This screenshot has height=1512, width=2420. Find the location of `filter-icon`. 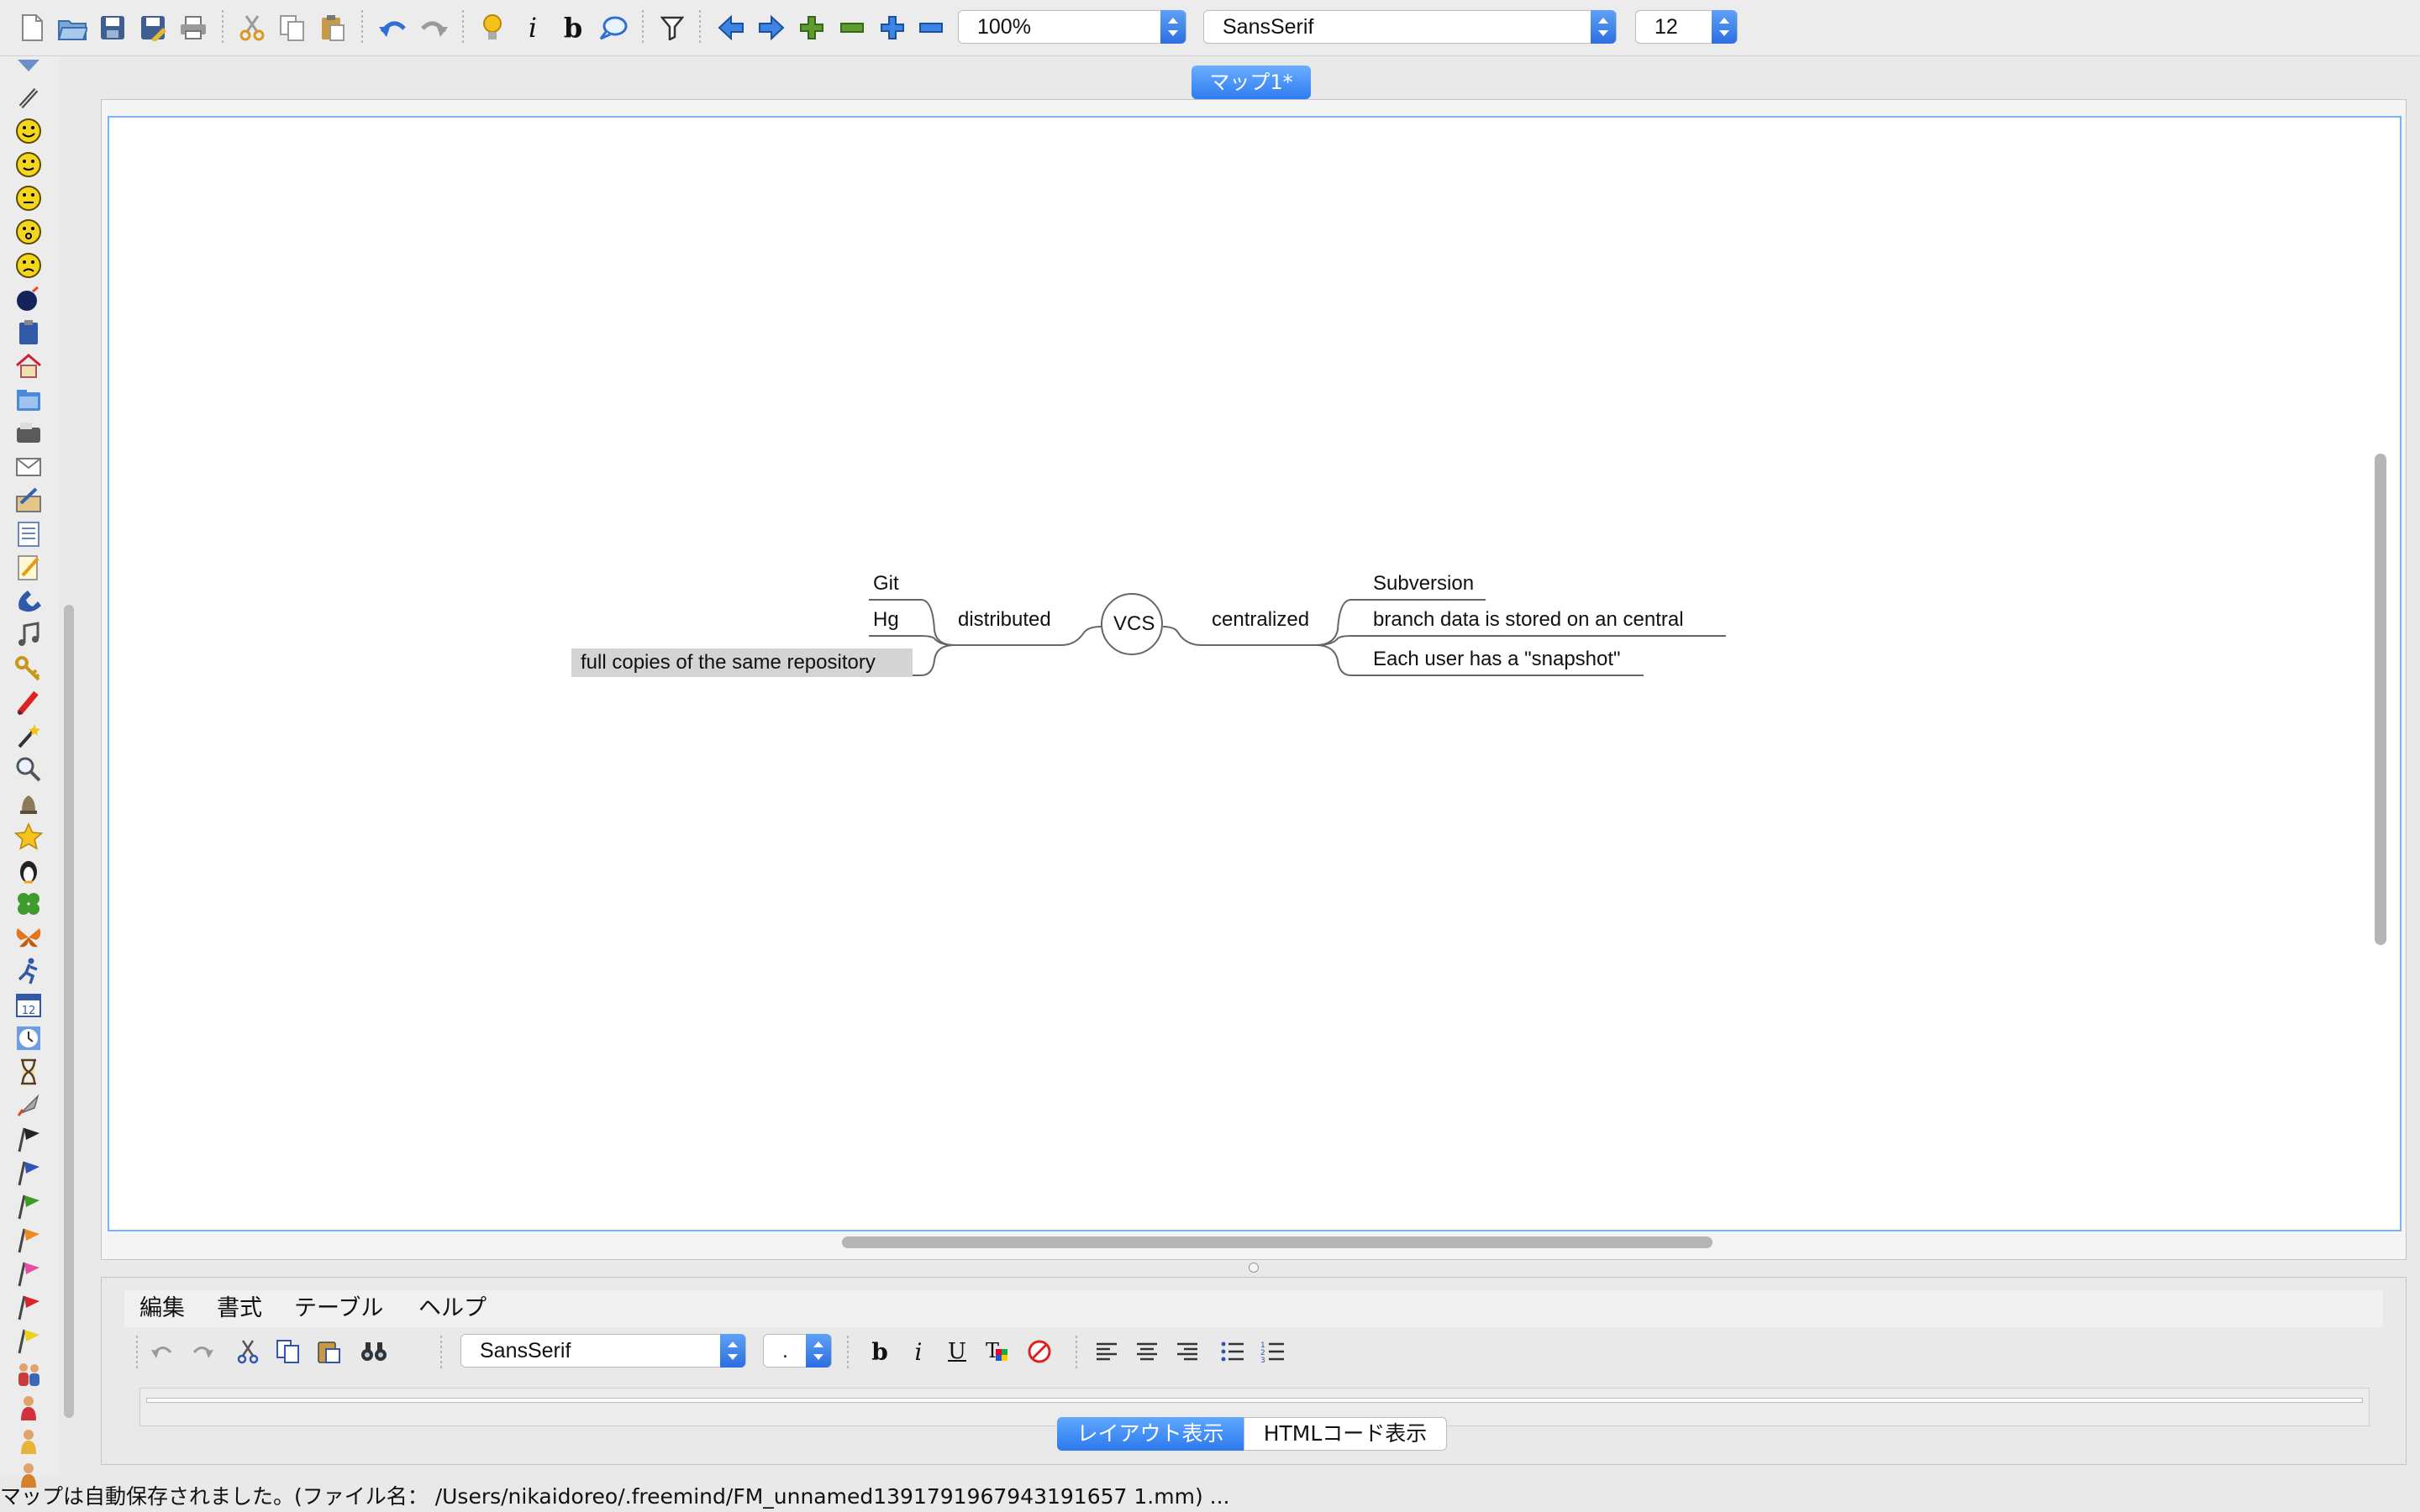

filter-icon is located at coordinates (672, 28).